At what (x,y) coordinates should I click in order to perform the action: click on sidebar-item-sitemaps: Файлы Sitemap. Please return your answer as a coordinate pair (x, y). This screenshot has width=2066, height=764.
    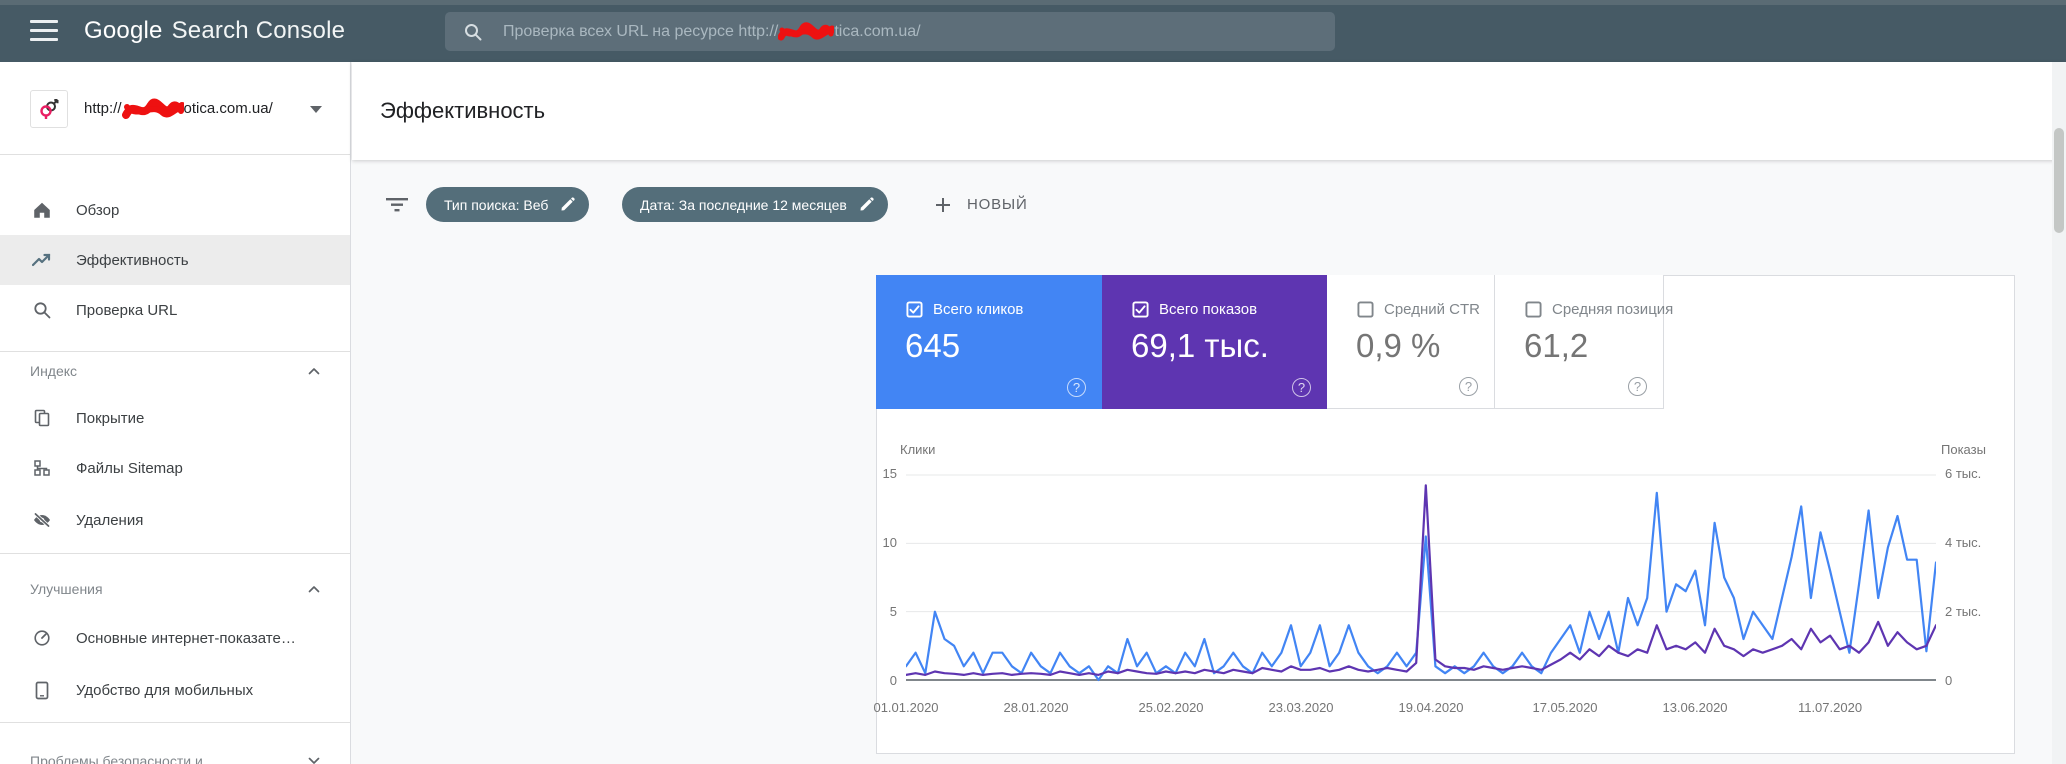
    Looking at the image, I should click on (175, 468).